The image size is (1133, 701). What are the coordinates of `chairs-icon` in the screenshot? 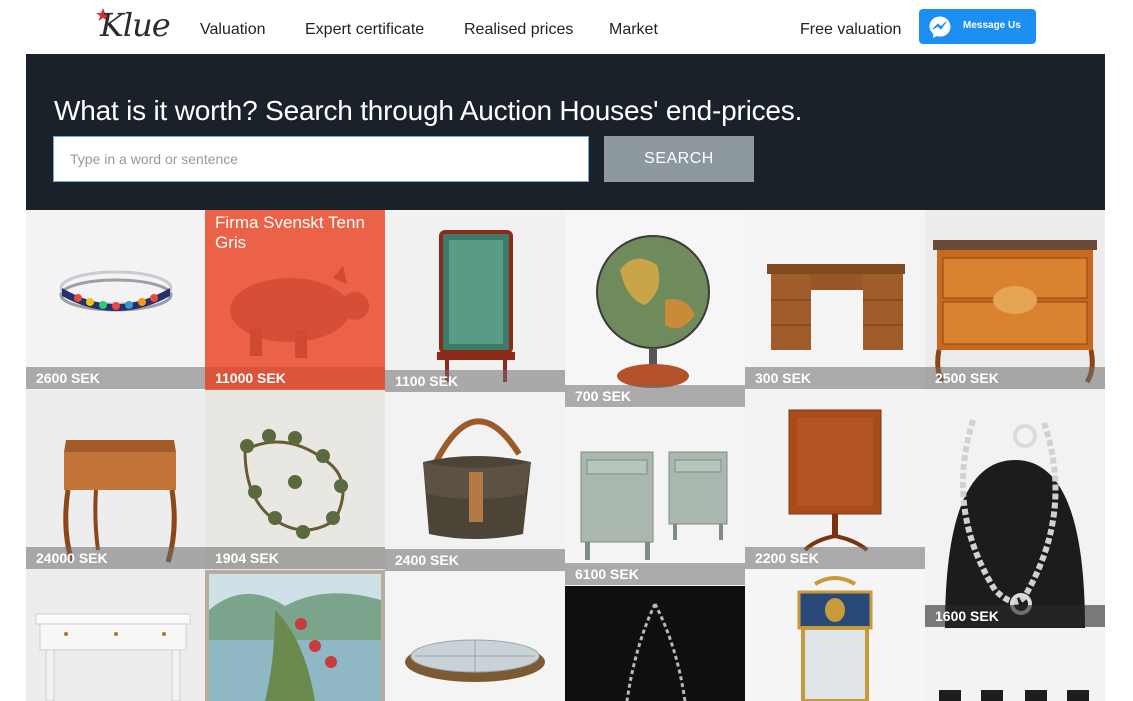 It's located at (1014, 695).